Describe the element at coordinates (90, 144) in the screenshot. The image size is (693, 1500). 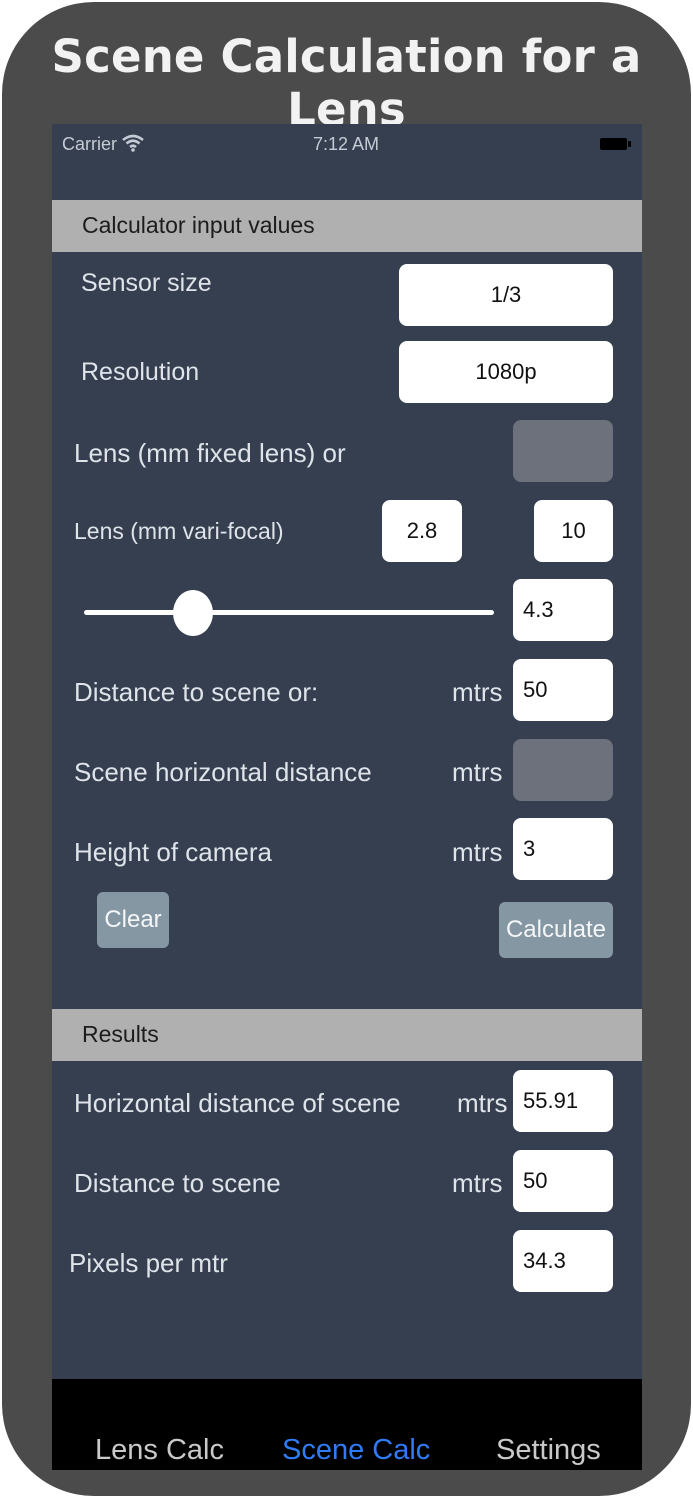
I see `carrier-label: Carrier` at that location.